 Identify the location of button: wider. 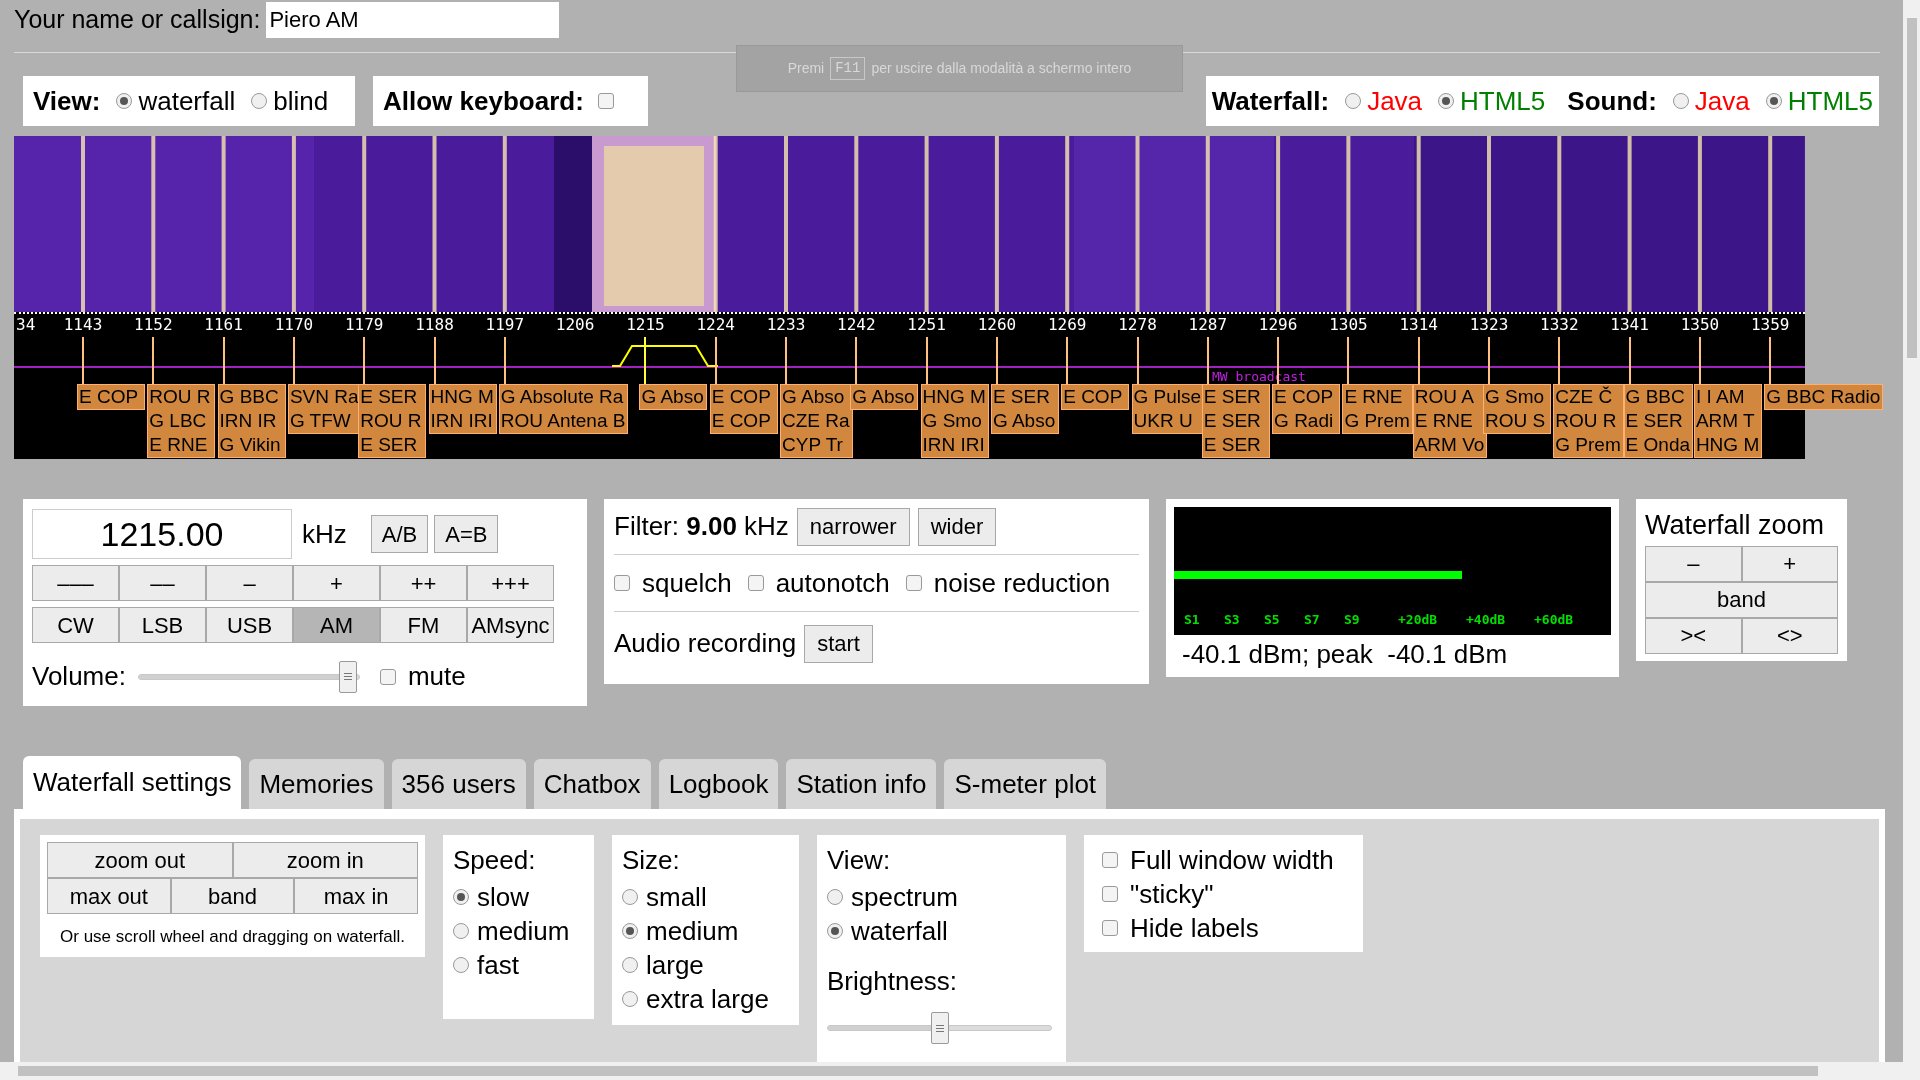
(957, 526).